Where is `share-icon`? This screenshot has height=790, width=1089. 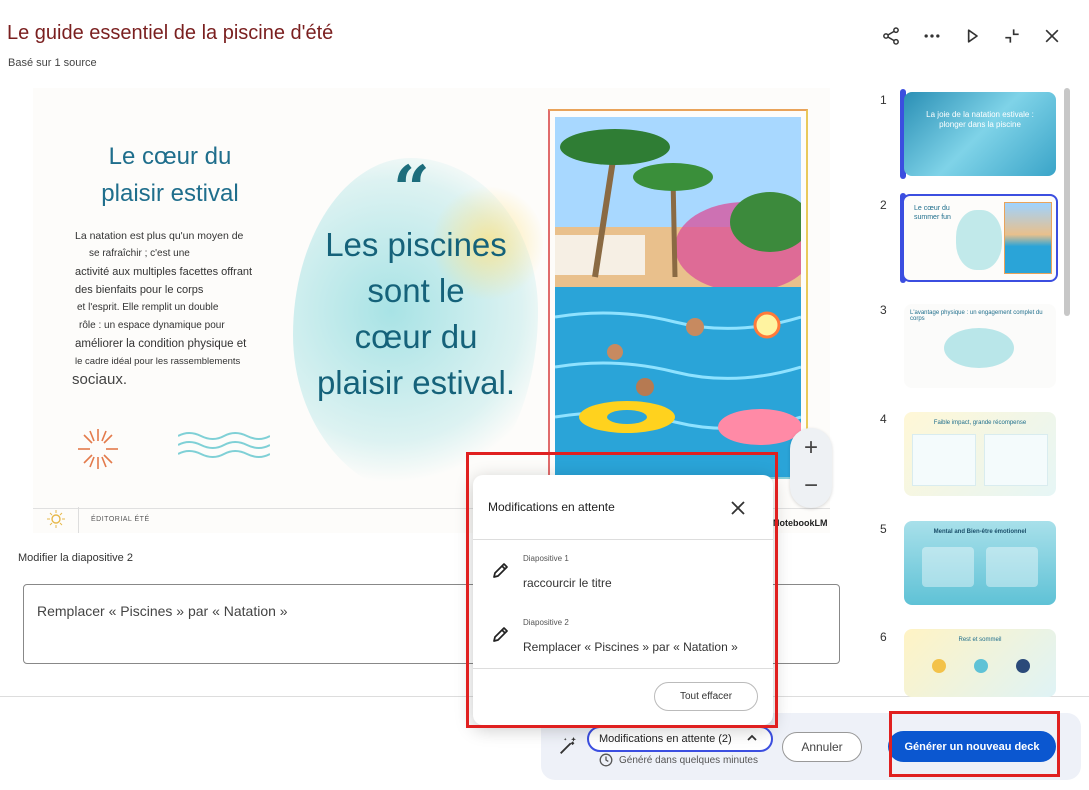 share-icon is located at coordinates (891, 36).